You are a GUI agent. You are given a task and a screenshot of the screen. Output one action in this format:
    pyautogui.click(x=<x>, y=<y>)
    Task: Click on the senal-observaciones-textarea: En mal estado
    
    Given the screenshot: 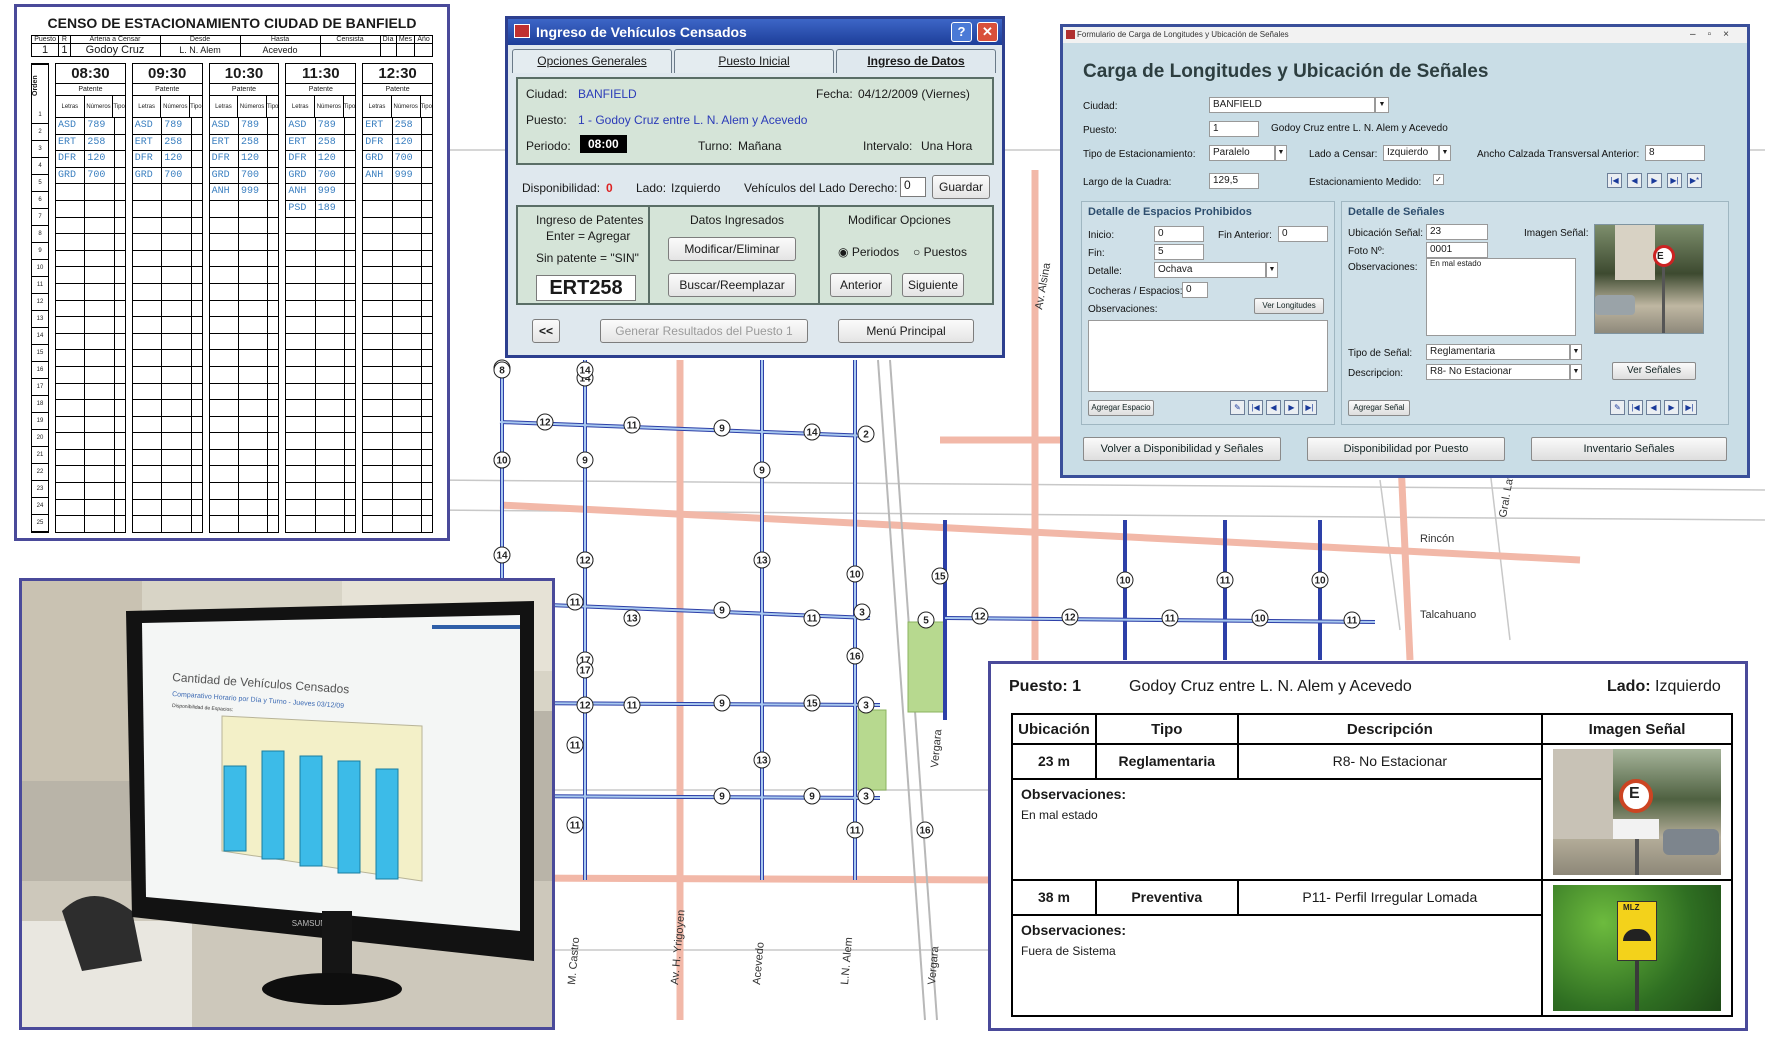 What is the action you would take?
    pyautogui.click(x=1501, y=297)
    